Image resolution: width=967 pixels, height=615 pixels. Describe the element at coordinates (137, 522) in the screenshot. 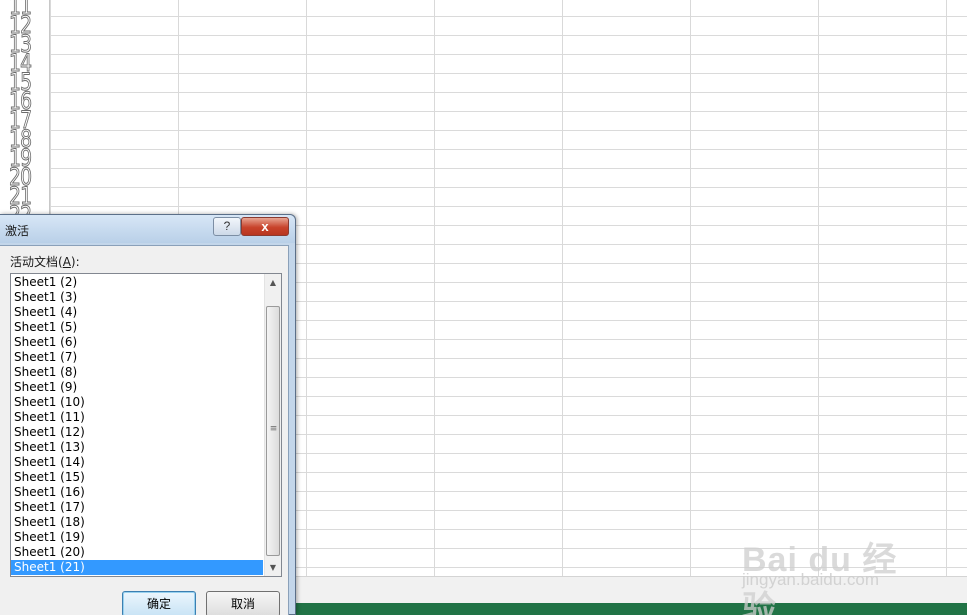

I see `list-item: Sheet1 (18)` at that location.